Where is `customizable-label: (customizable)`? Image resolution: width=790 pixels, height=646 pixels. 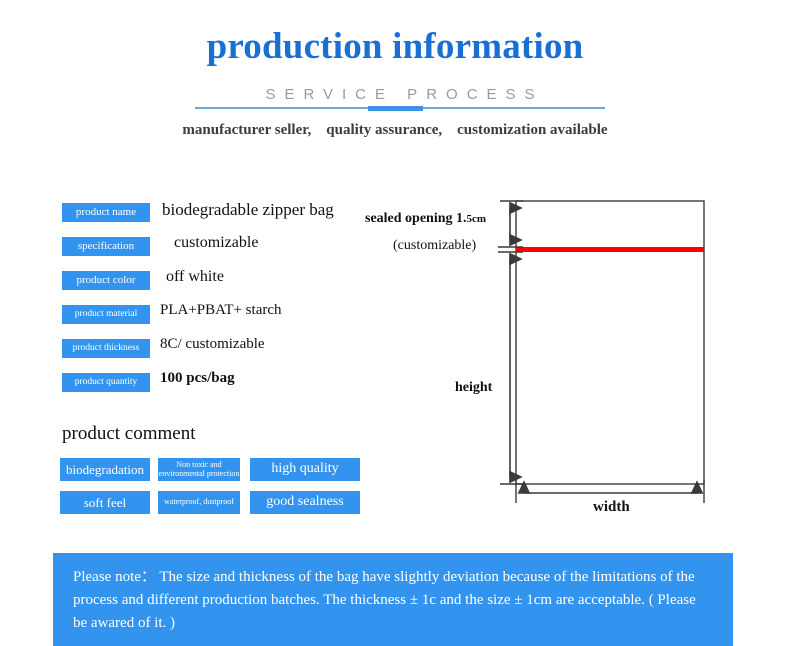 customizable-label: (customizable) is located at coordinates (435, 245).